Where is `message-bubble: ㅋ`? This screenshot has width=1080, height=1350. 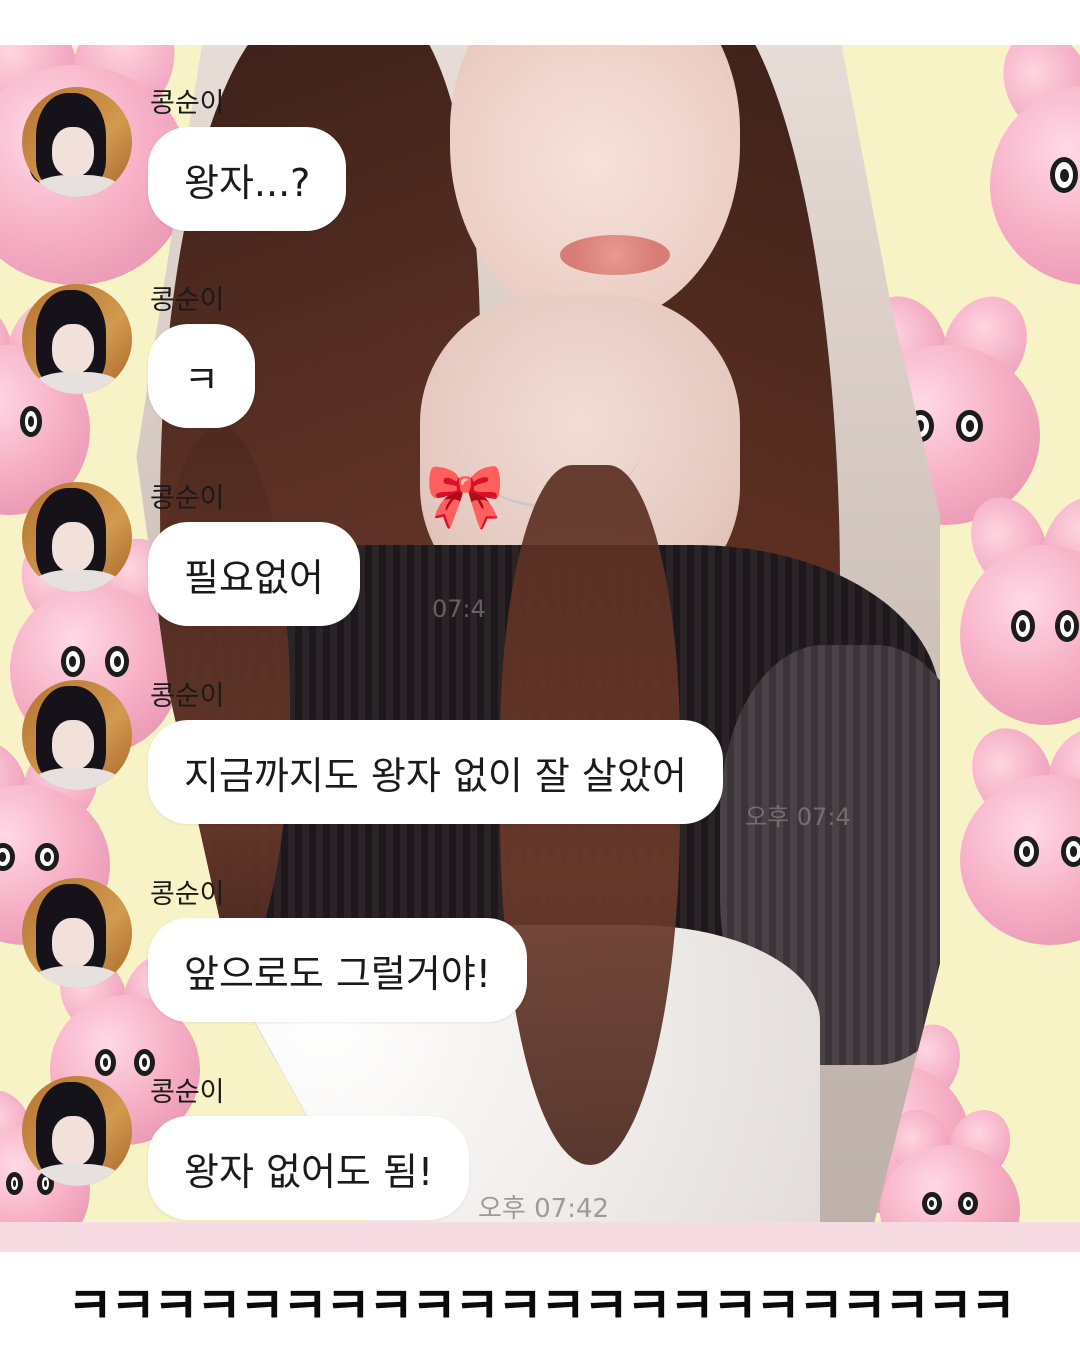 message-bubble: ㅋ is located at coordinates (201, 376).